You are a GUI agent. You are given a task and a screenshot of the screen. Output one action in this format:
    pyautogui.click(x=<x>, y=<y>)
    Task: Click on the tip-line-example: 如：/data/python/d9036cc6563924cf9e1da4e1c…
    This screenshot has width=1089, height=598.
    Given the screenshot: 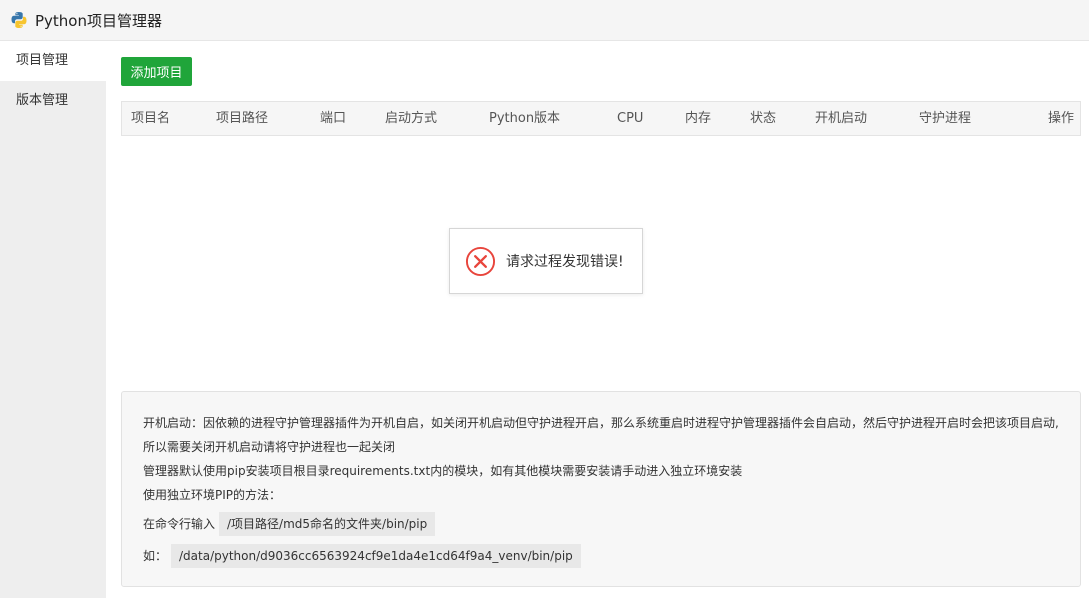 What is the action you would take?
    pyautogui.click(x=611, y=556)
    